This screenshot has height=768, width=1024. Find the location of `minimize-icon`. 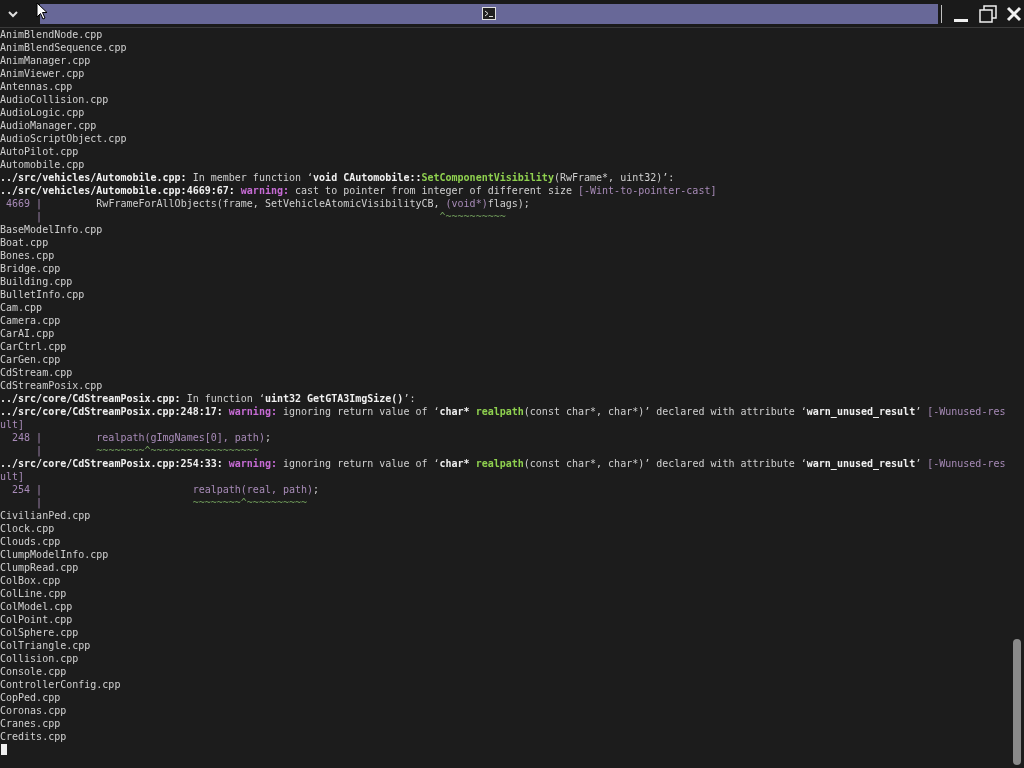

minimize-icon is located at coordinates (961, 20).